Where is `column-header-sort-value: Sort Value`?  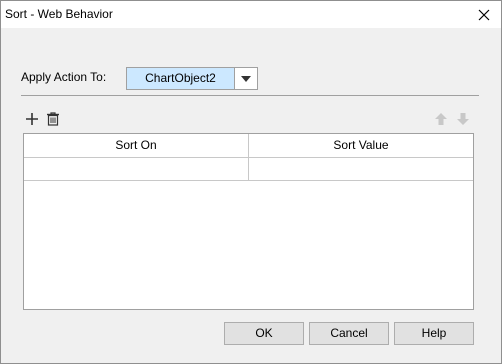 column-header-sort-value: Sort Value is located at coordinates (361, 145).